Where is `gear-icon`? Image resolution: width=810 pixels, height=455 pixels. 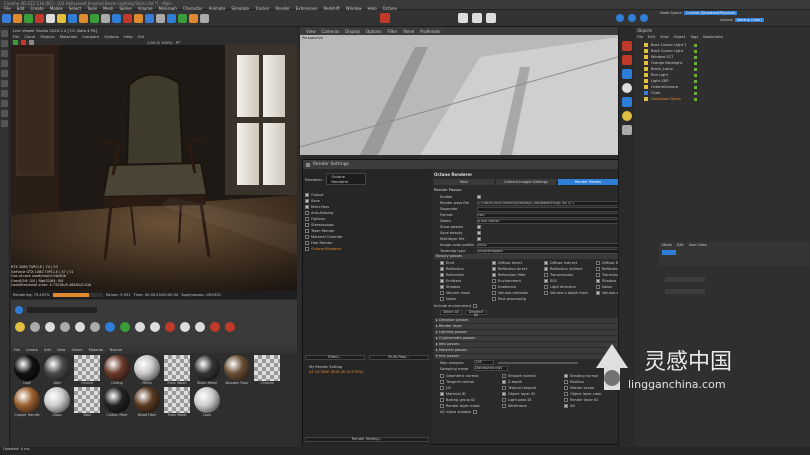
gear-icon is located at coordinates (620, 18).